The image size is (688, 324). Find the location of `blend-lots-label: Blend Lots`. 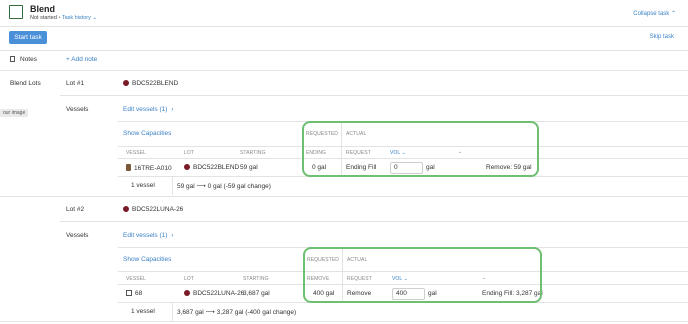

blend-lots-label: Blend Lots is located at coordinates (25, 83).